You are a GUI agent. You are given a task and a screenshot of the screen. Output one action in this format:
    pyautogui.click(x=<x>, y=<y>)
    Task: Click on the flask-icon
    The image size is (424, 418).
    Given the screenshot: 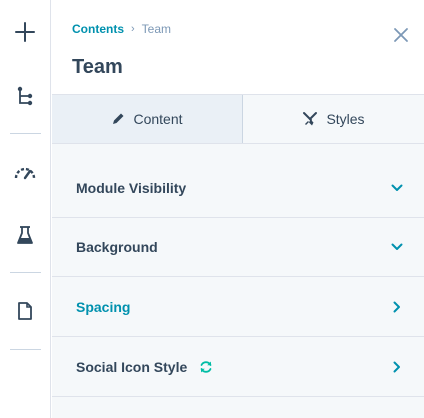 What is the action you would take?
    pyautogui.click(x=25, y=235)
    